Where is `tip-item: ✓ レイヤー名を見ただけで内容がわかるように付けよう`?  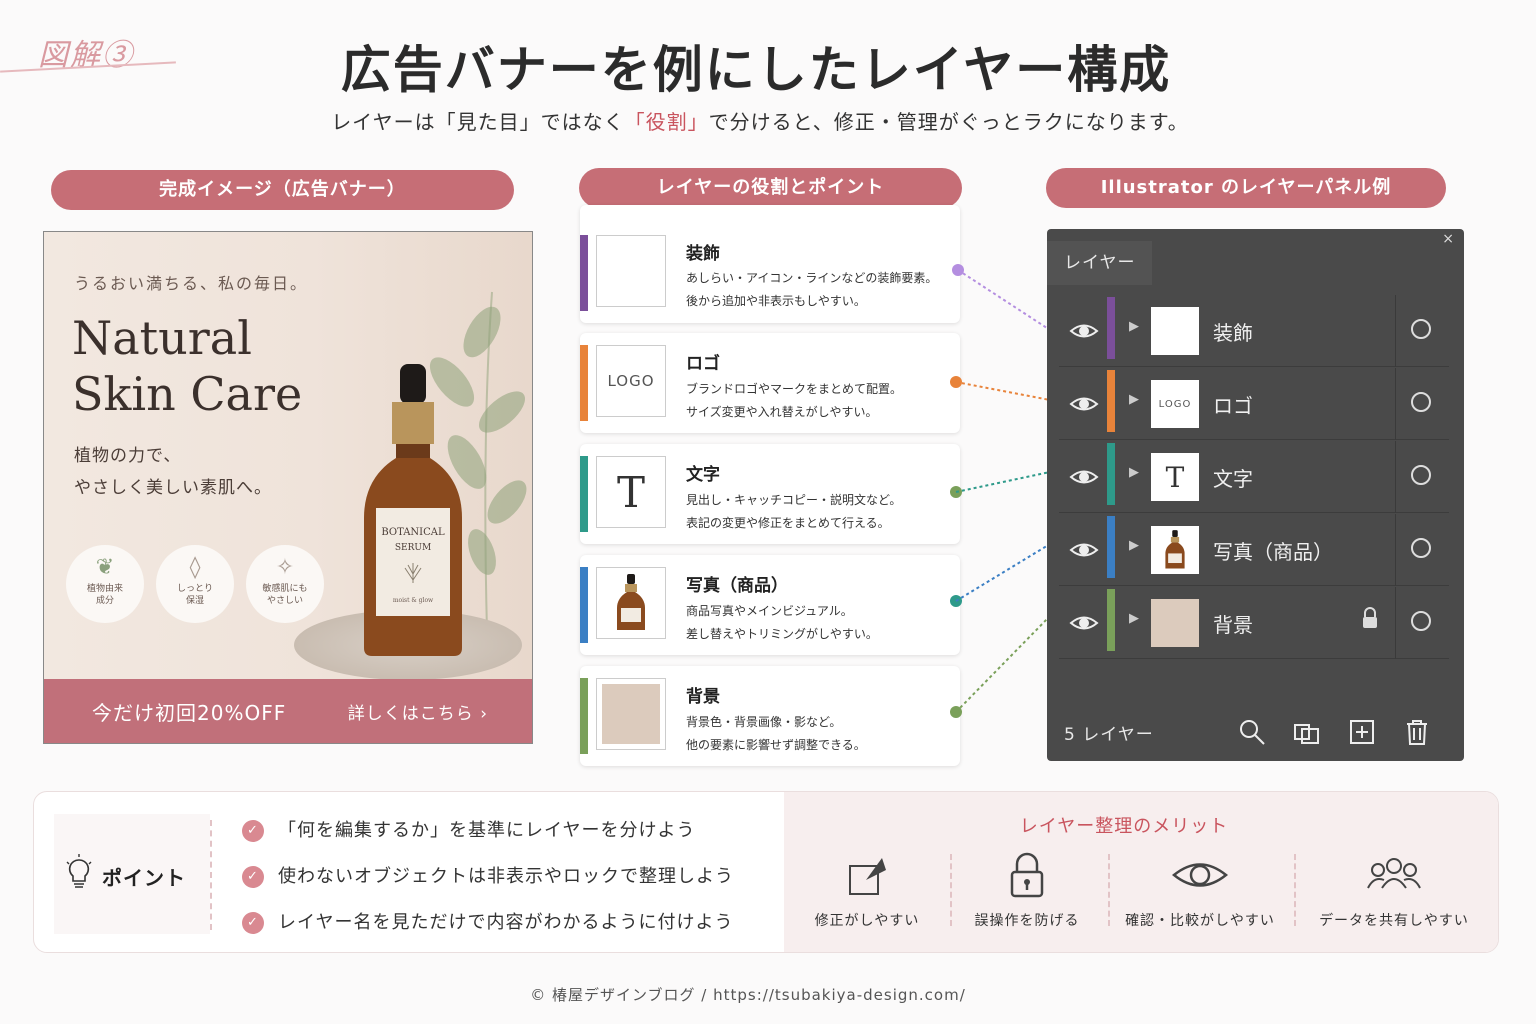 tip-item: ✓ レイヤー名を見ただけで内容がわかるように付けよう is located at coordinates (487, 921).